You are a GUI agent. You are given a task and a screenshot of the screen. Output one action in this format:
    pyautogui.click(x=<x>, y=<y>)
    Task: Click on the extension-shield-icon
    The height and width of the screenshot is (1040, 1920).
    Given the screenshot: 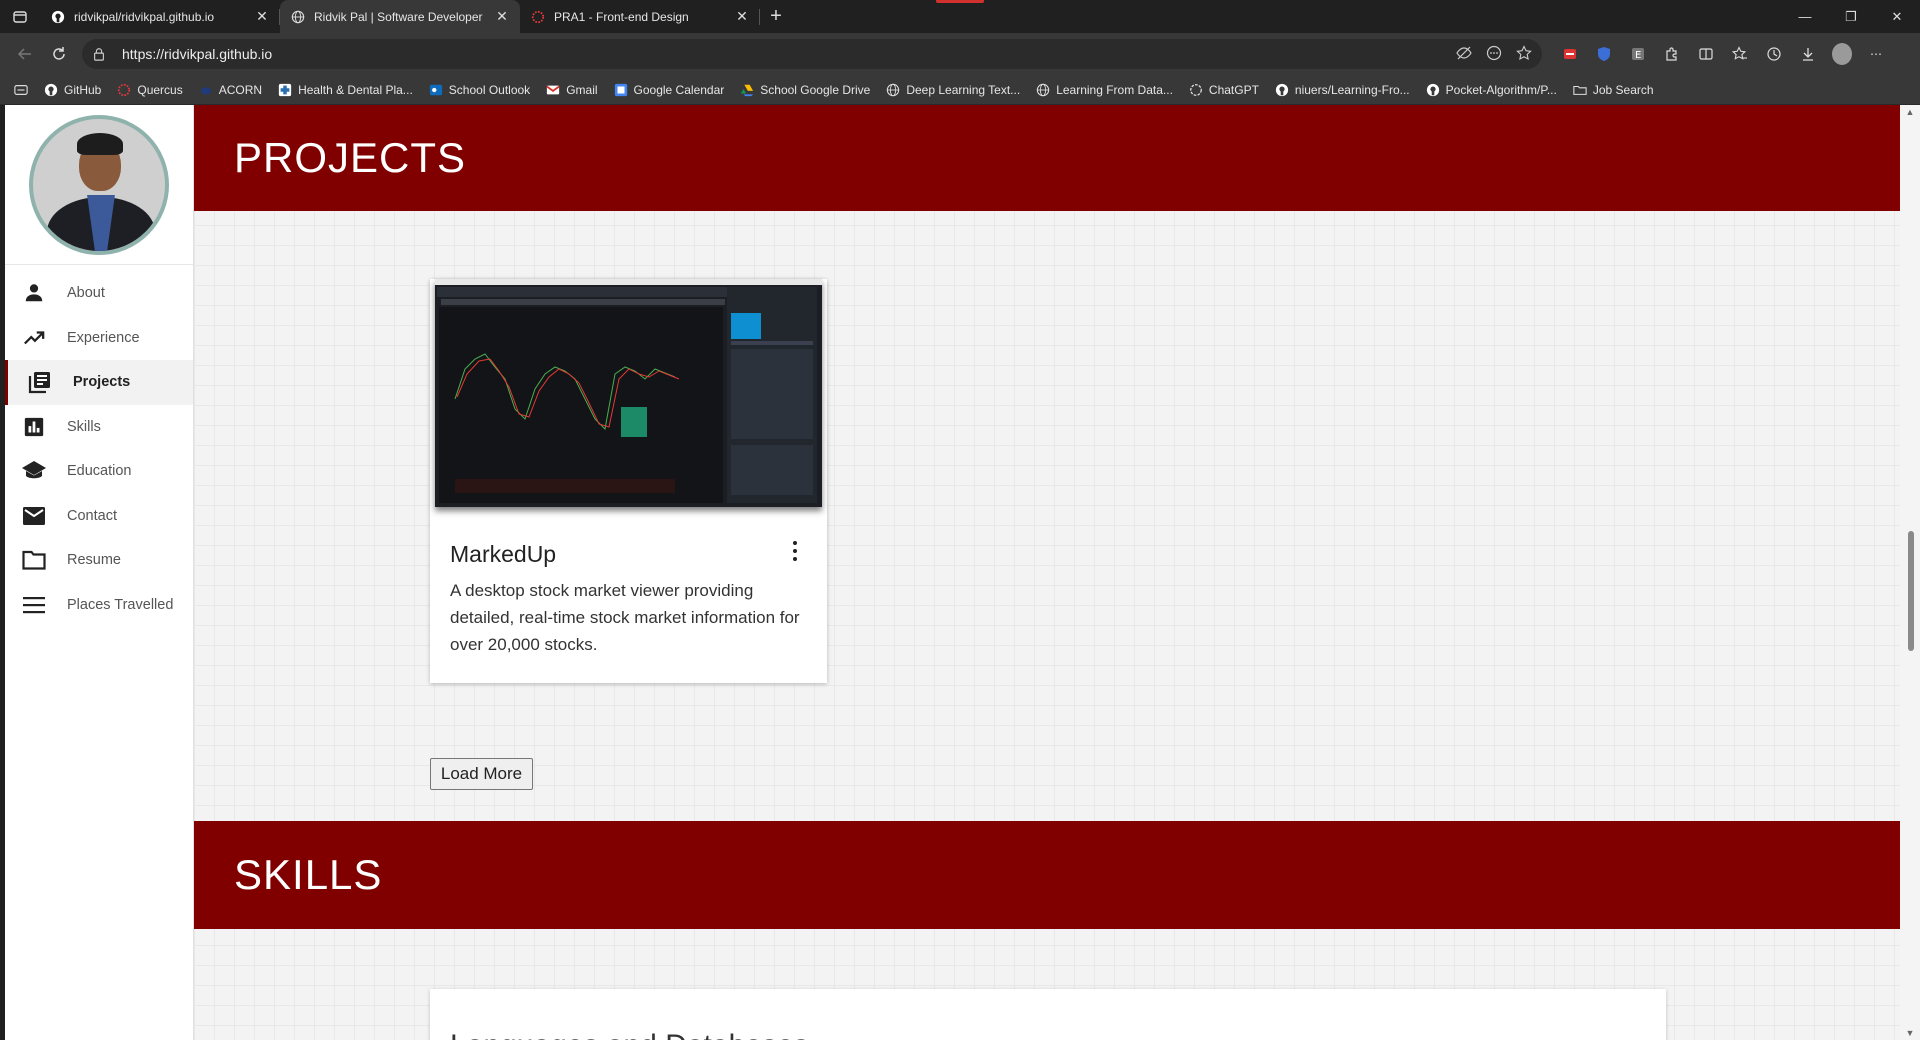 What is the action you would take?
    pyautogui.click(x=1604, y=54)
    